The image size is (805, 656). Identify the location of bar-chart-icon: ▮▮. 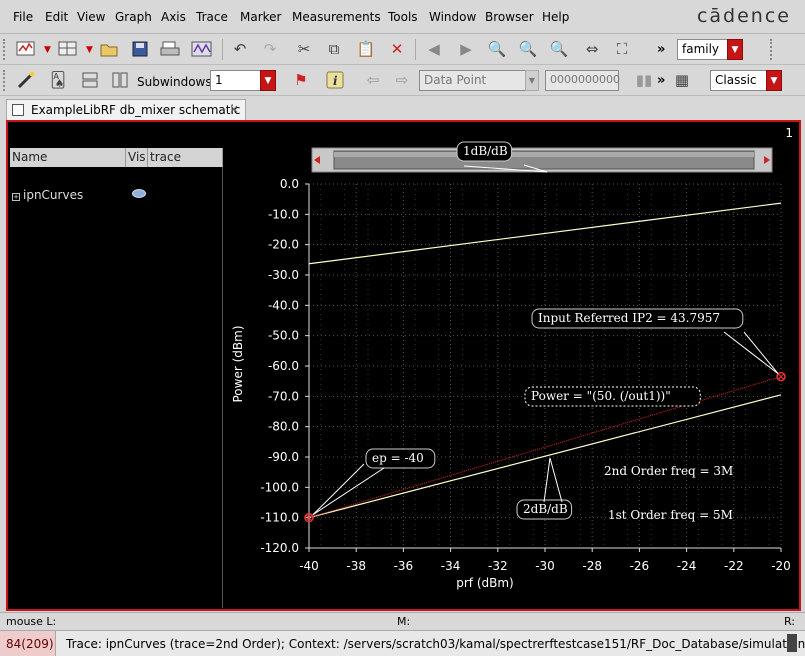
(644, 80).